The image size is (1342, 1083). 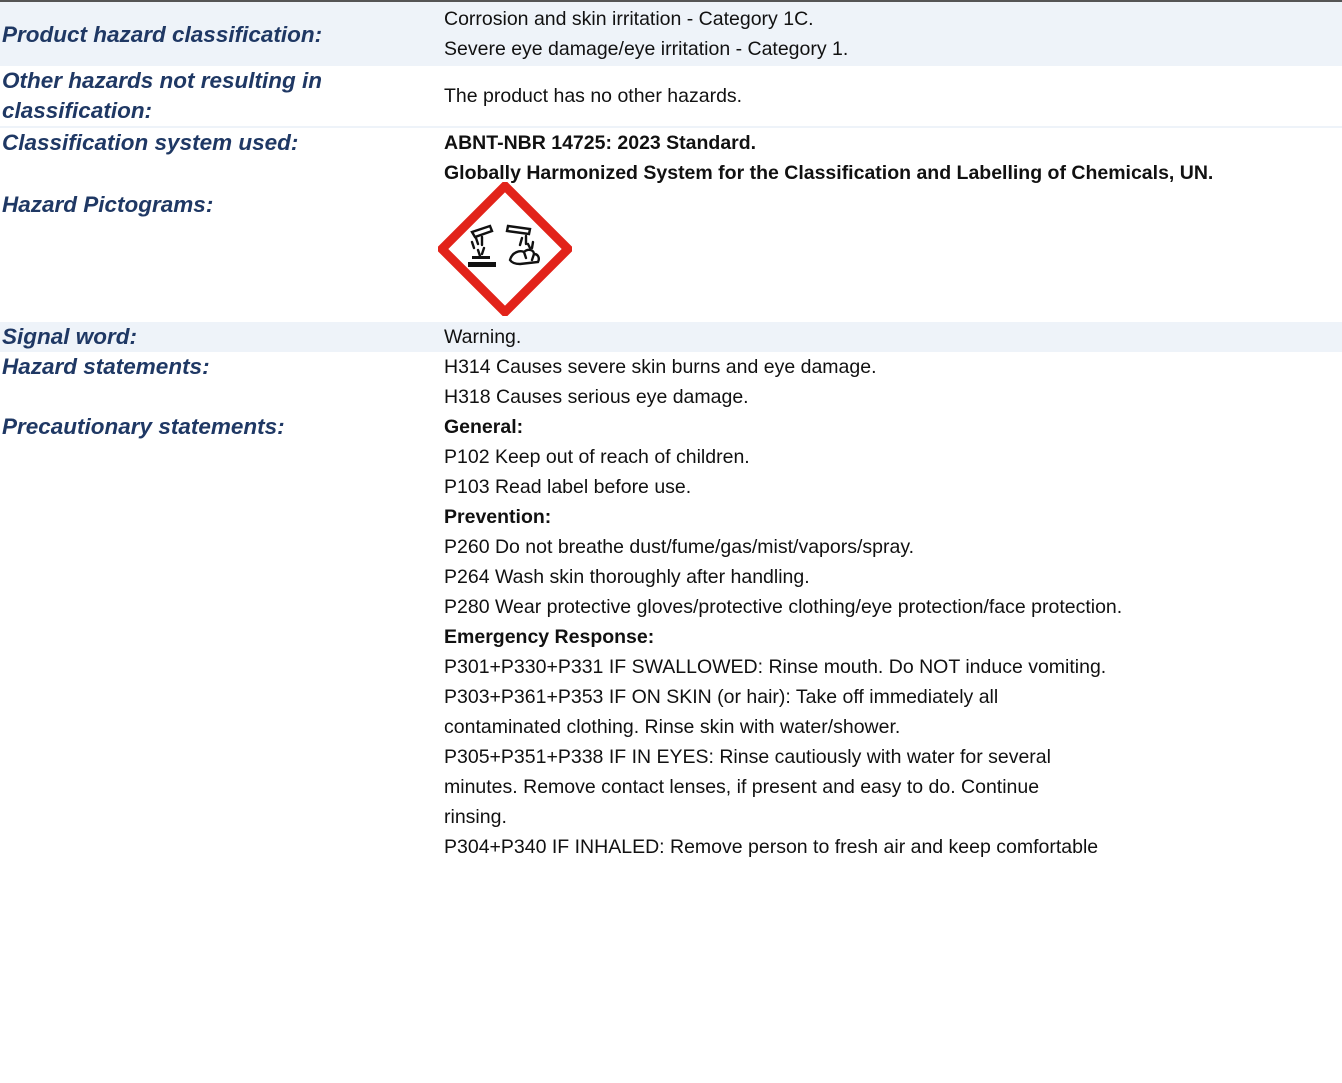 What do you see at coordinates (106, 366) in the screenshot?
I see `hazard-statements-label: Hazard statements:` at bounding box center [106, 366].